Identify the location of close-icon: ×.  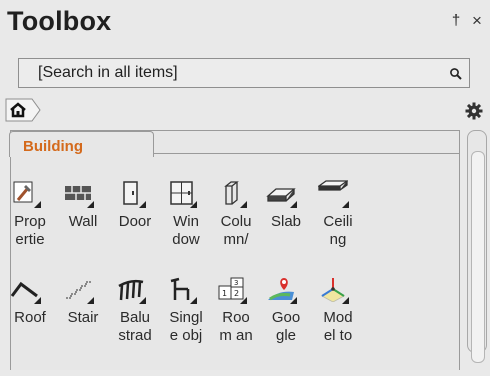
(477, 21).